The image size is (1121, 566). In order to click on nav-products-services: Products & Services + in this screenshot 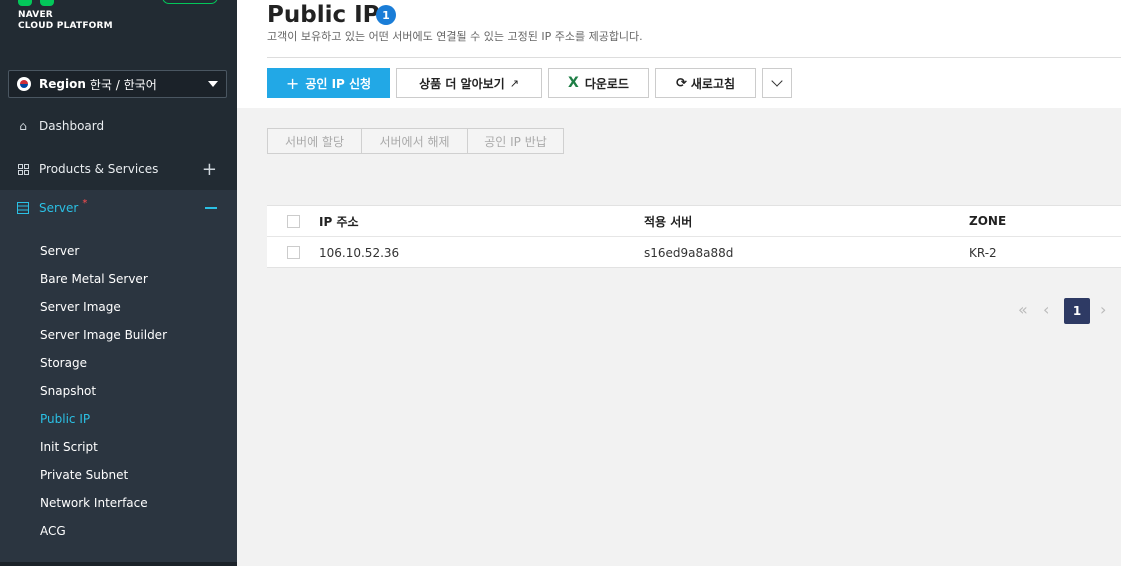, I will do `click(118, 169)`.